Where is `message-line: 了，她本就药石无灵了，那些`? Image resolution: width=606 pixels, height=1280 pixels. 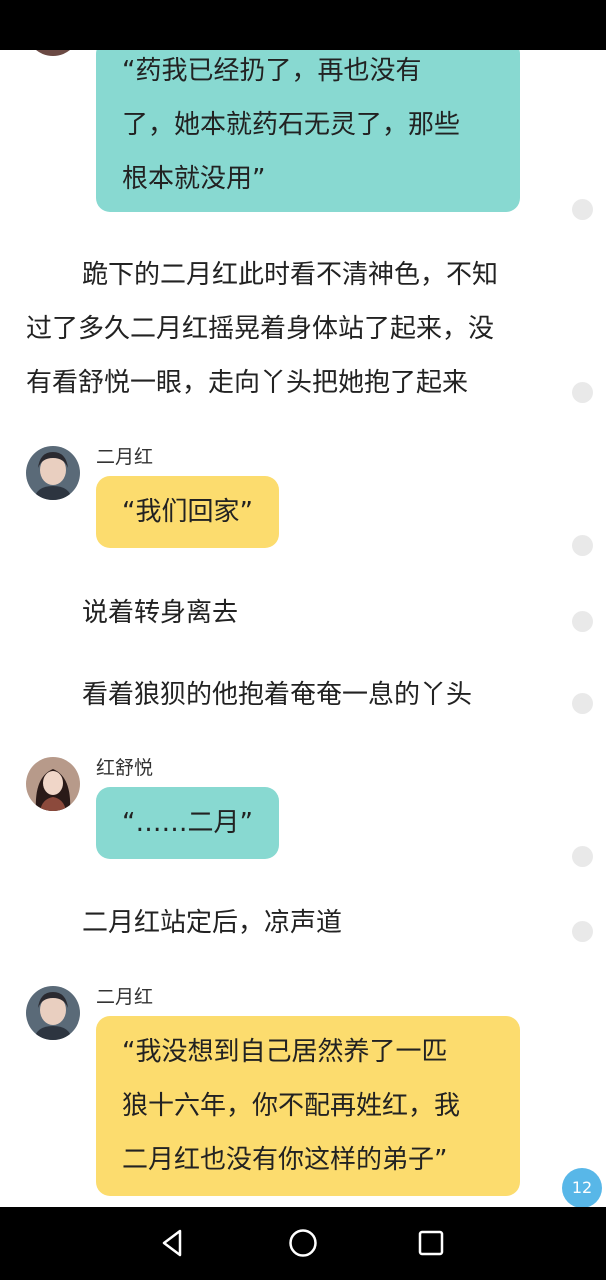
message-line: 了，她本就药石无灵了，那些 is located at coordinates (291, 125).